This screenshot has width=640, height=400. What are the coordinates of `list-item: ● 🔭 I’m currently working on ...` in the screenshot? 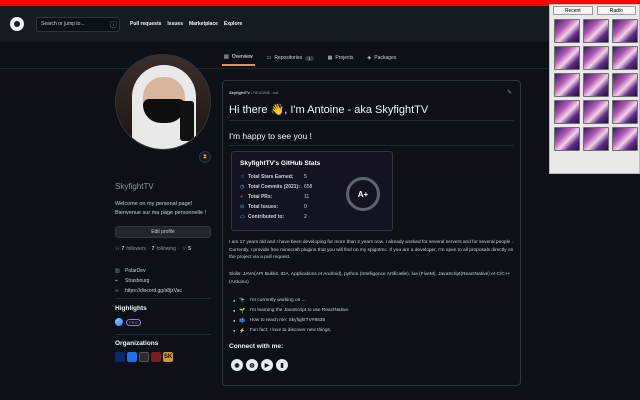 It's located at (269, 301).